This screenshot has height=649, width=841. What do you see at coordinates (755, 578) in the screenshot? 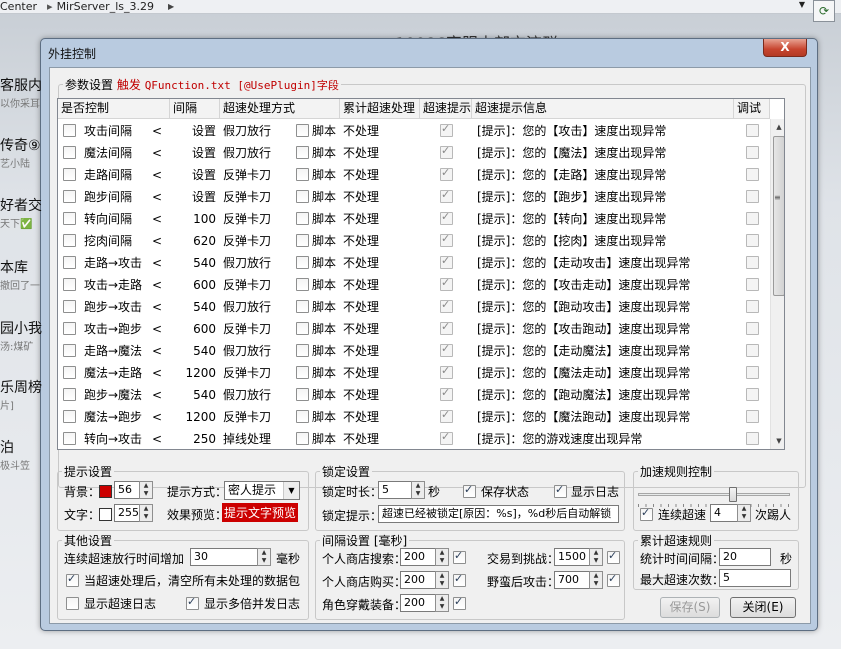
I see `max-count-input: 5` at bounding box center [755, 578].